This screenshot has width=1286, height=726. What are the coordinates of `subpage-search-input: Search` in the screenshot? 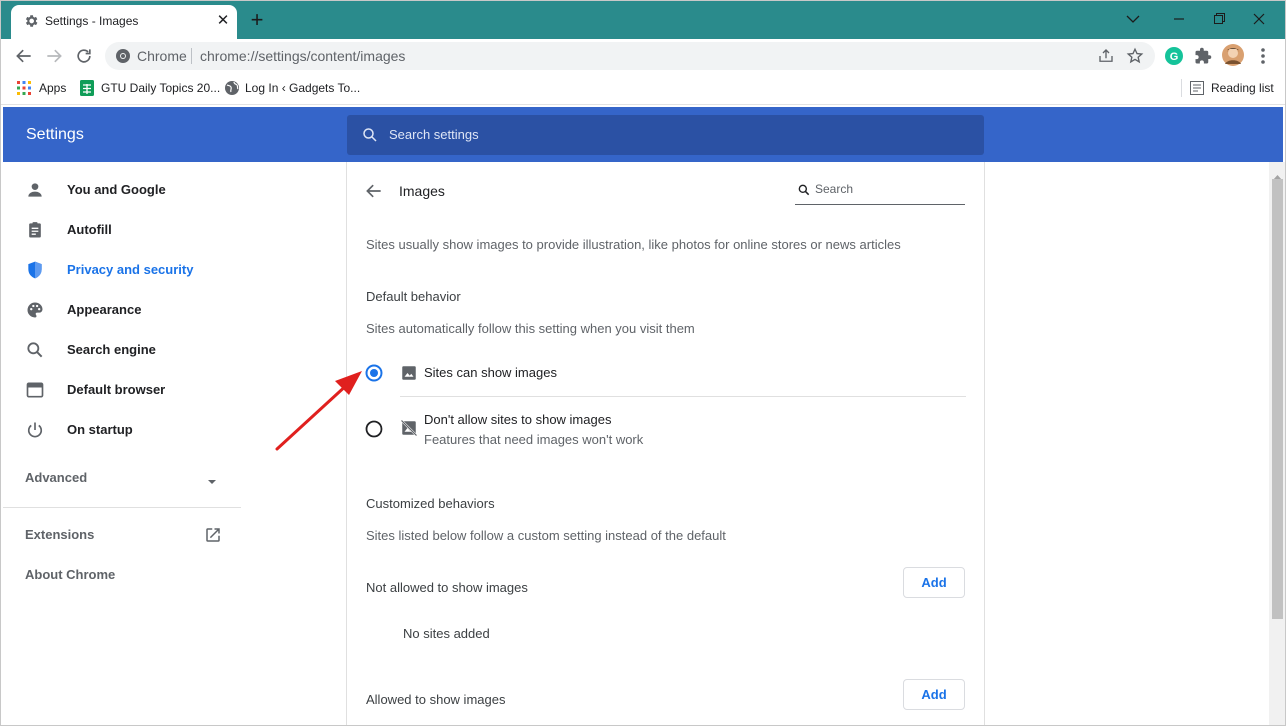 It's located at (880, 193).